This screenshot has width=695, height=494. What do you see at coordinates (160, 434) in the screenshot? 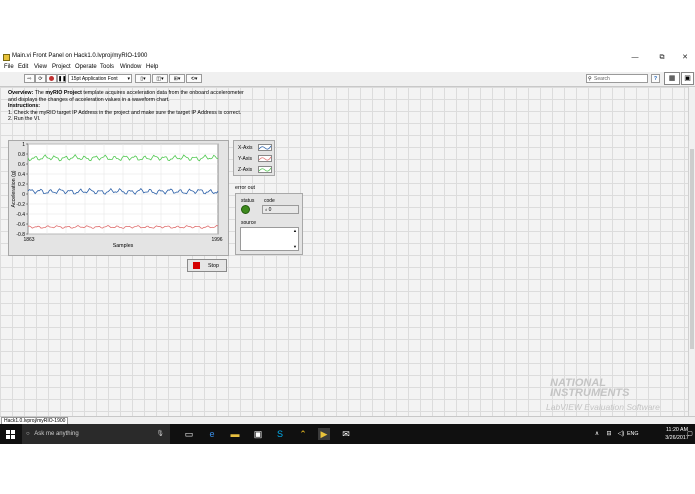
I see `microphone-icon: 🎙` at bounding box center [160, 434].